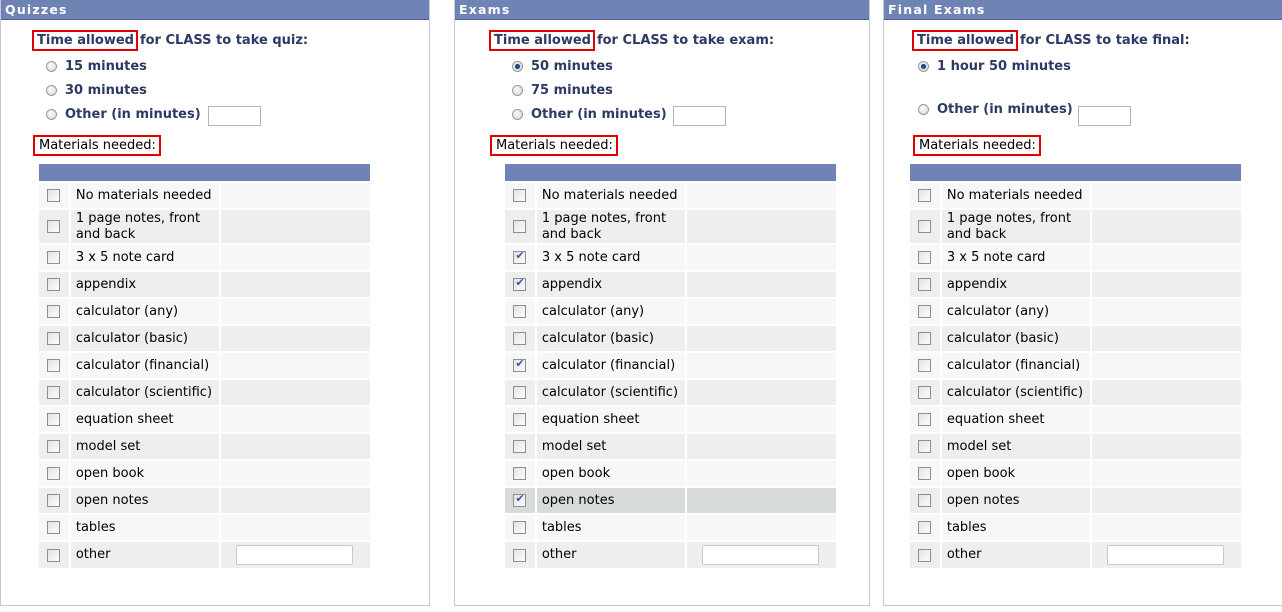  I want to click on material-label: 1 page notes, front and back, so click(611, 226).